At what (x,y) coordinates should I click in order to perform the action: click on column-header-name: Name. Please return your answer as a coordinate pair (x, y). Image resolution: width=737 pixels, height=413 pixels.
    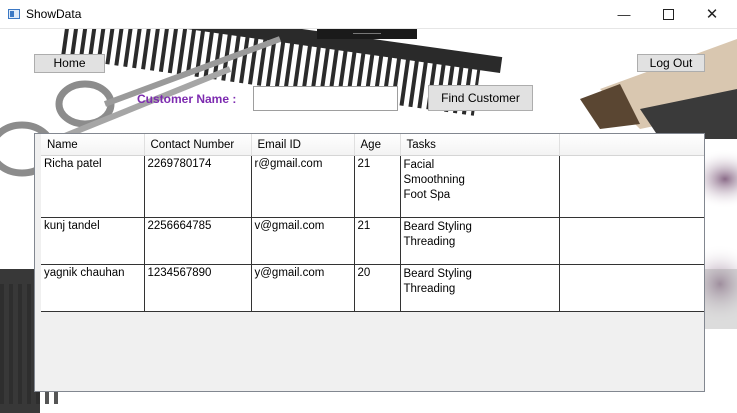
    Looking at the image, I should click on (93, 145).